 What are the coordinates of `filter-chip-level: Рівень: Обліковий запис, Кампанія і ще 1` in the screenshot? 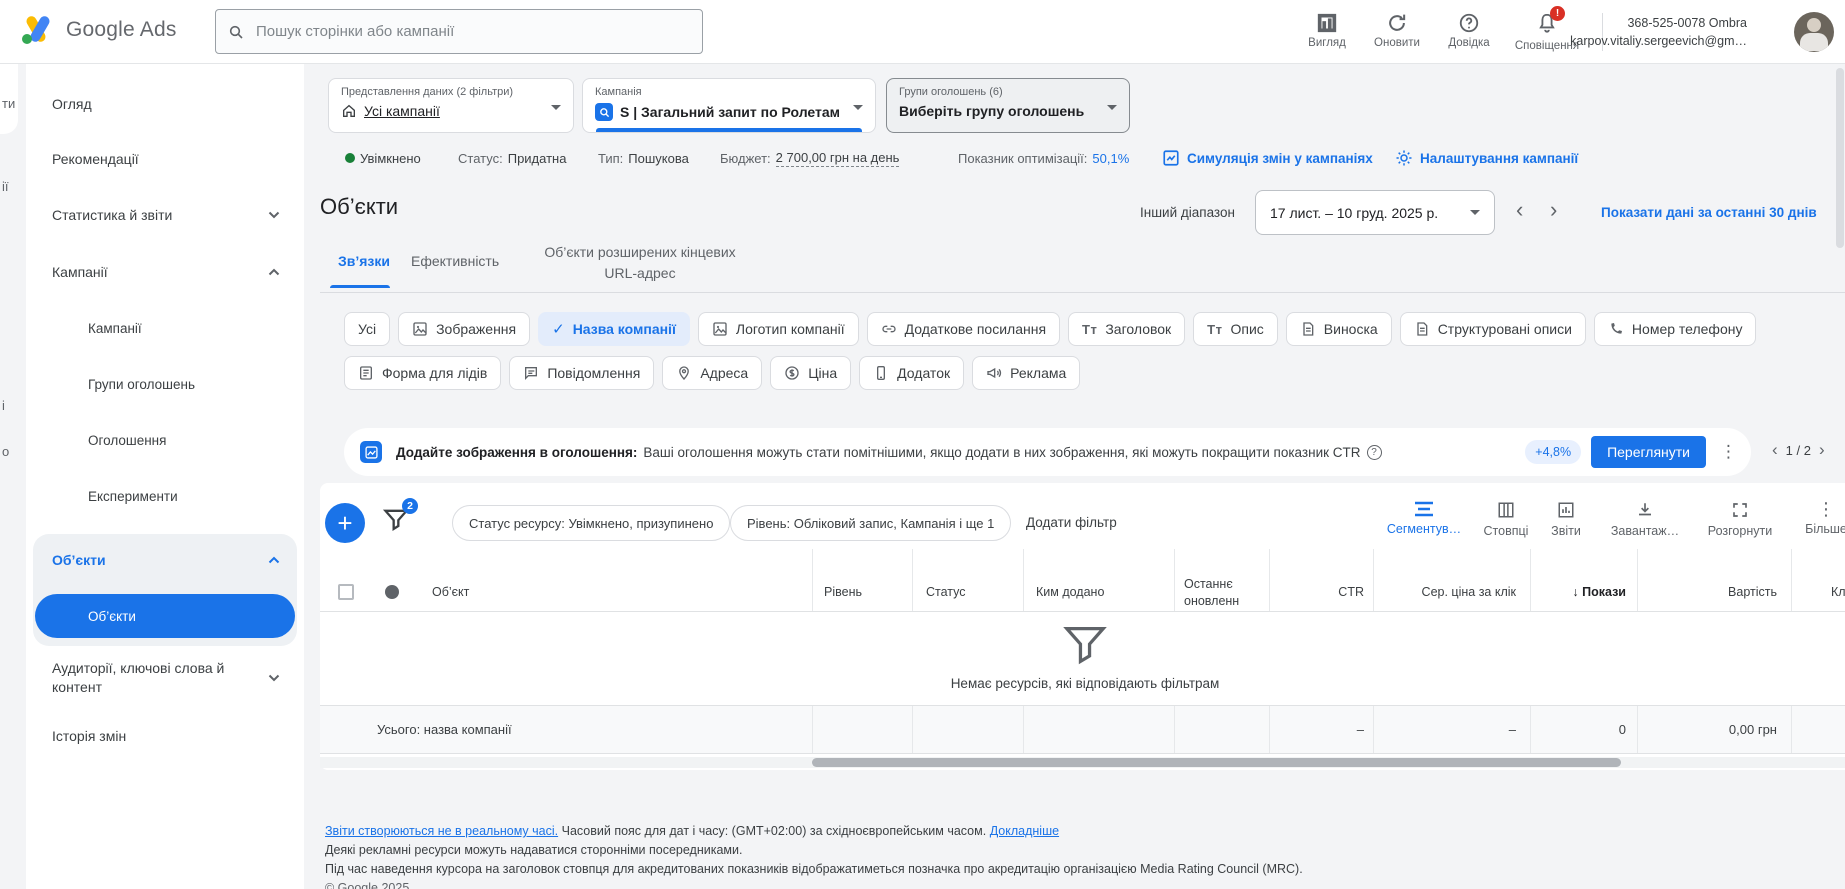 It's located at (871, 523).